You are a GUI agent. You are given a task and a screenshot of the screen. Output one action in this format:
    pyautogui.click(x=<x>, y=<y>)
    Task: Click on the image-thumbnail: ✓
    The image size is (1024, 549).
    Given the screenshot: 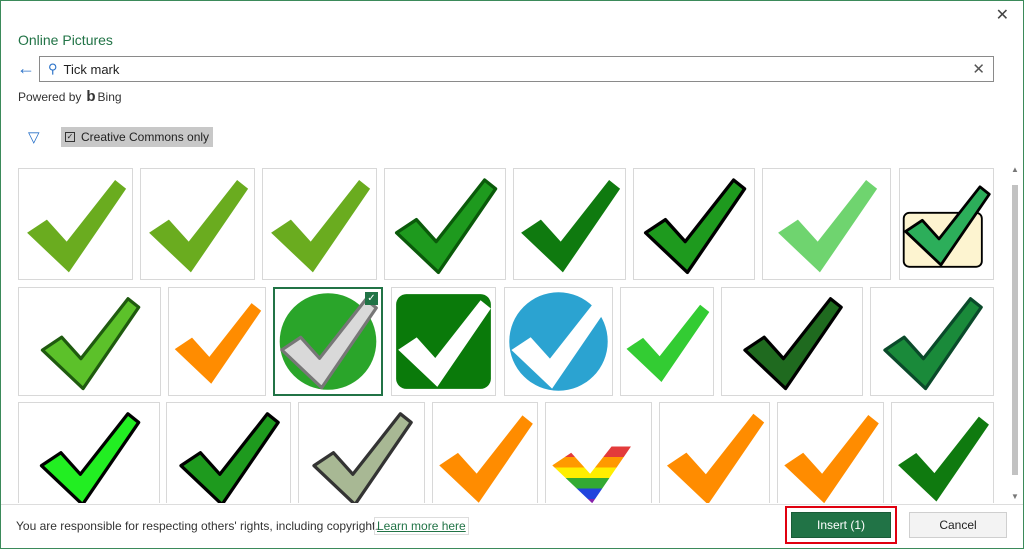 What is the action you would take?
    pyautogui.click(x=328, y=341)
    